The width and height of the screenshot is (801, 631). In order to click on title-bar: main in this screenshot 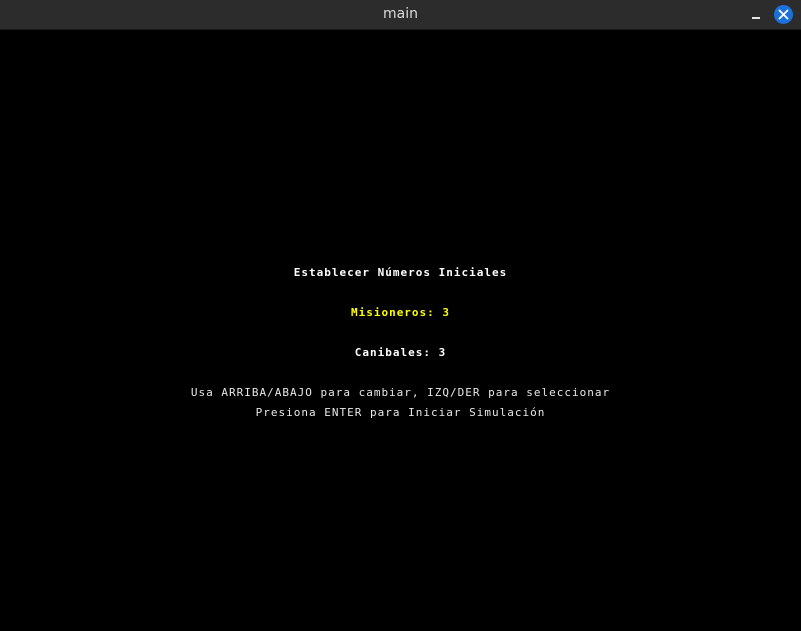, I will do `click(400, 15)`.